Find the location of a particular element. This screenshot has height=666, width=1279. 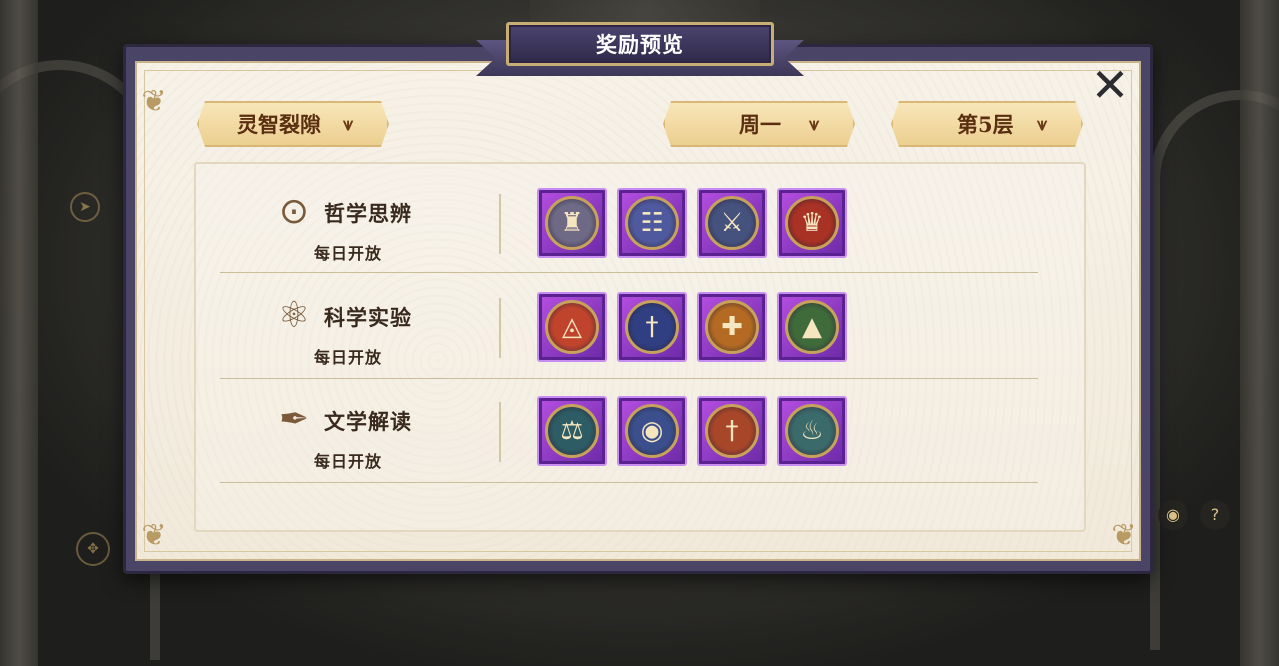

tablet-medal-icon: ☷ is located at coordinates (652, 223).